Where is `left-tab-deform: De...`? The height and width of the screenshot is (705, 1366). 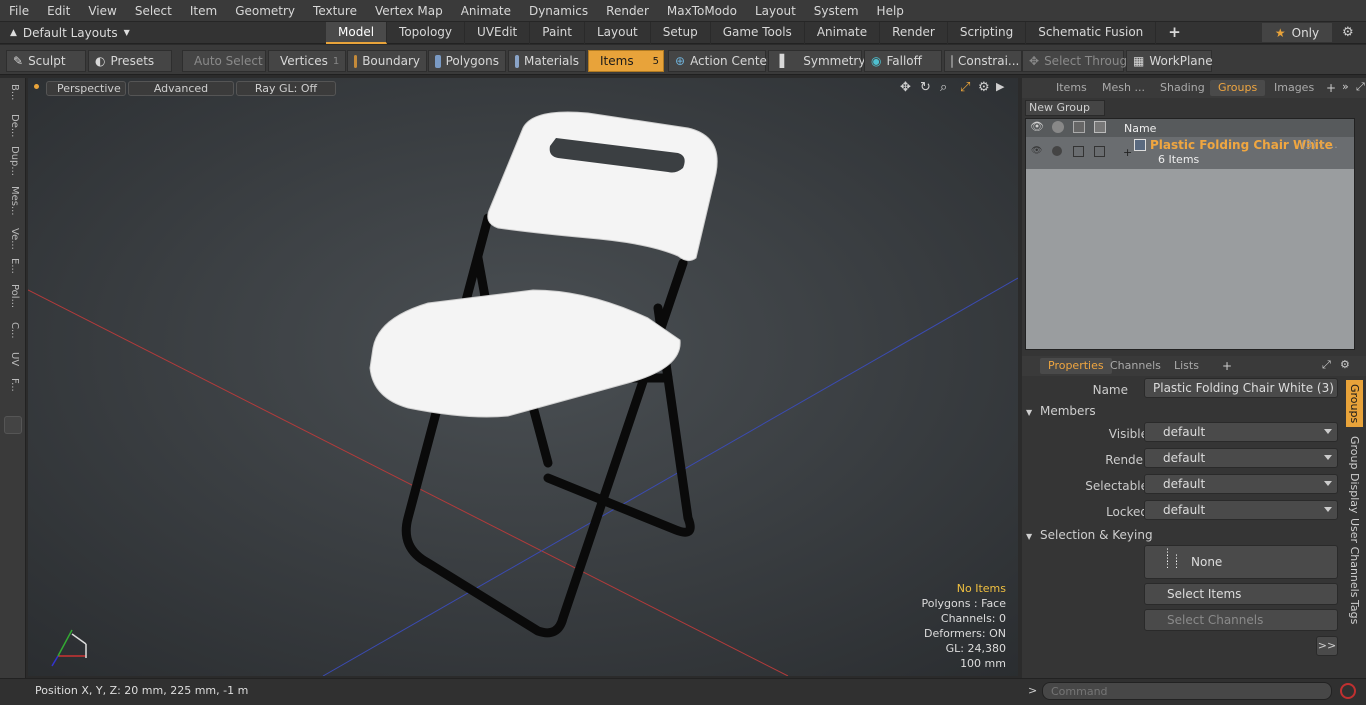 left-tab-deform: De... is located at coordinates (12, 125).